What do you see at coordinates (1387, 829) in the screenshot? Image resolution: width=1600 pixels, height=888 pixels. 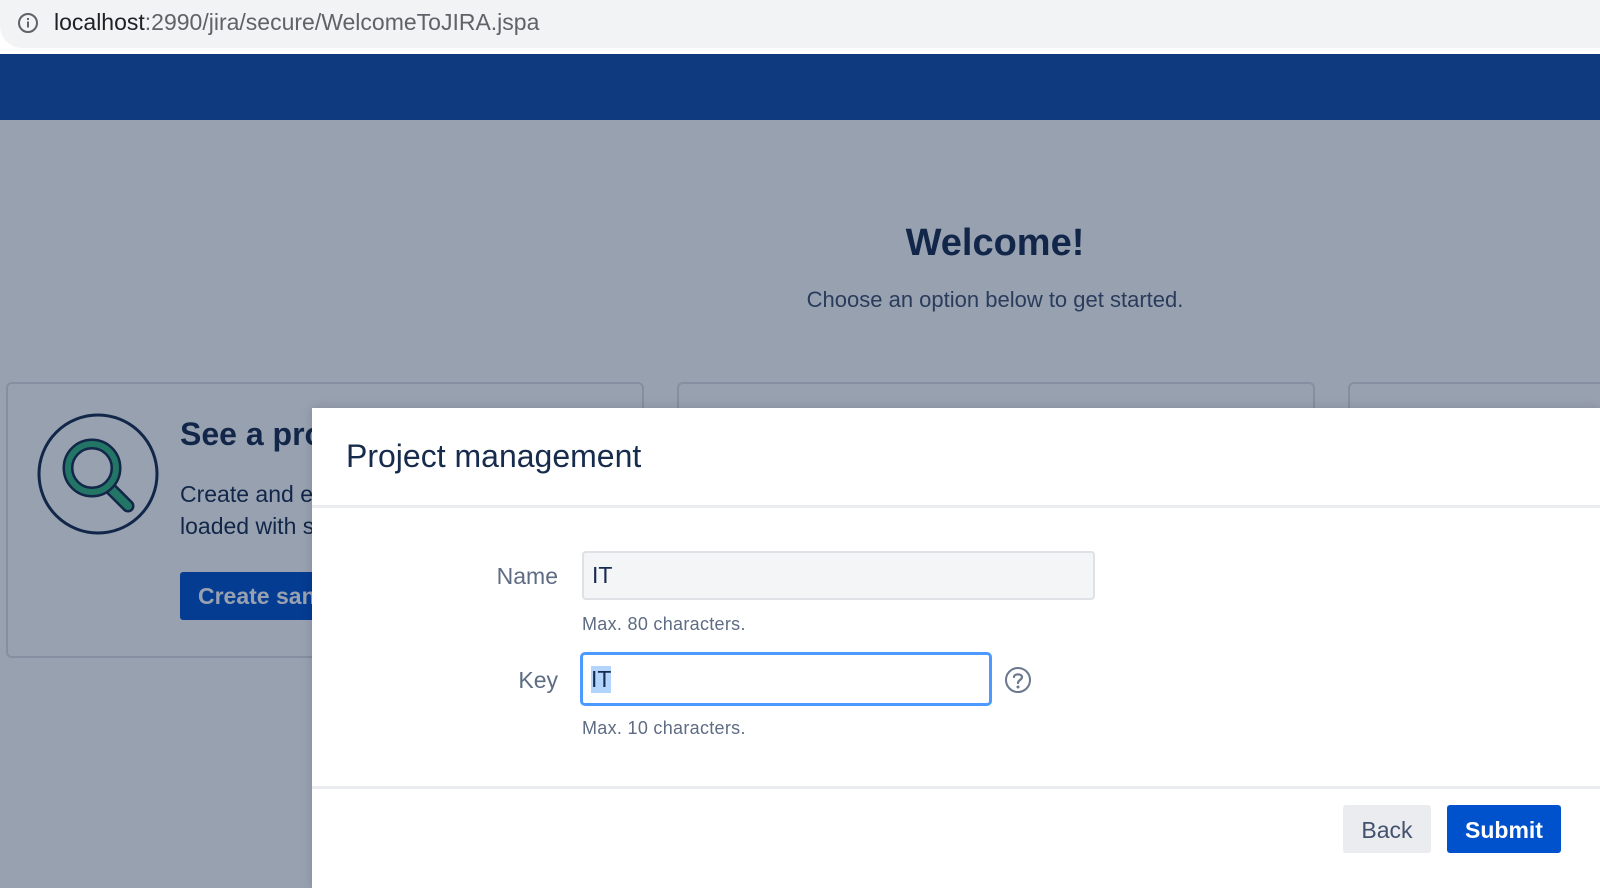 I see `back-button: Back` at bounding box center [1387, 829].